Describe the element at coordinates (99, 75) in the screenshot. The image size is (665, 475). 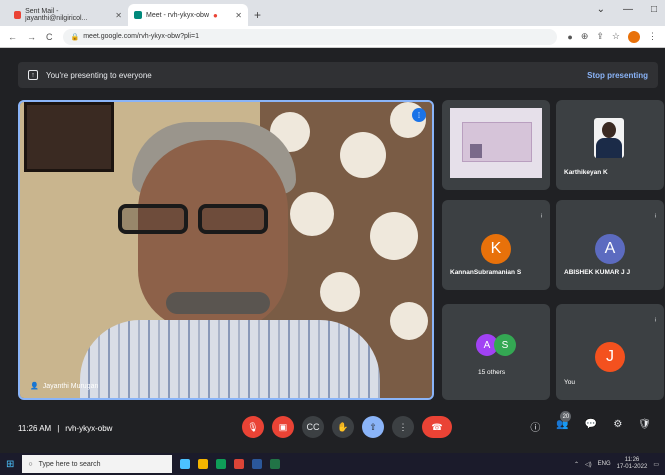
I see `banner-text: You're presenting to everyone` at that location.